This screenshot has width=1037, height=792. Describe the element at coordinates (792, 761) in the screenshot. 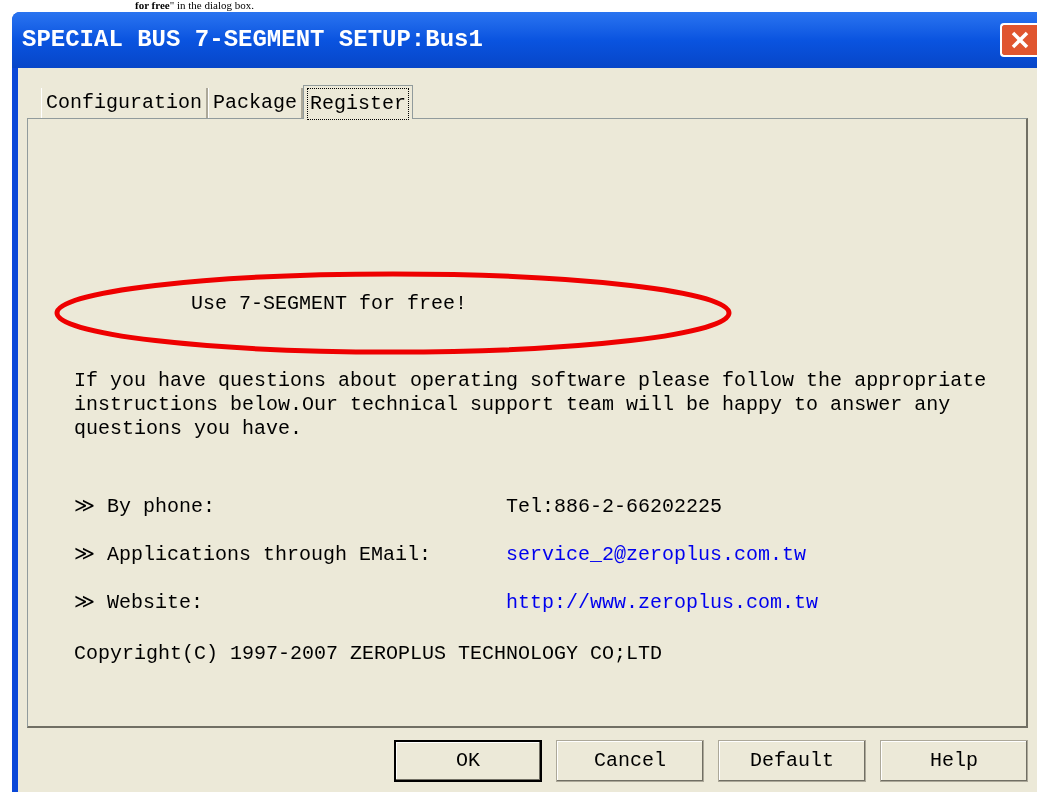

I see `dialog-button: Default` at that location.